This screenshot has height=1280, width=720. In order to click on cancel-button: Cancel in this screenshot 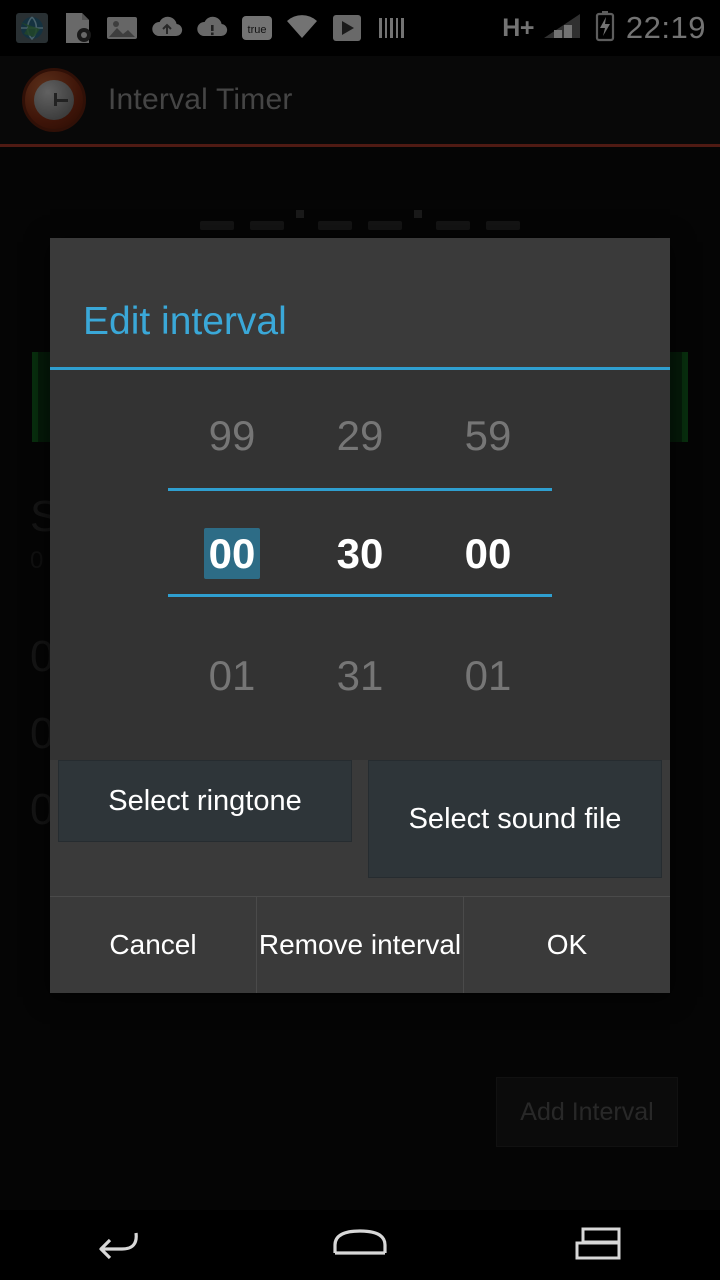, I will do `click(153, 945)`.